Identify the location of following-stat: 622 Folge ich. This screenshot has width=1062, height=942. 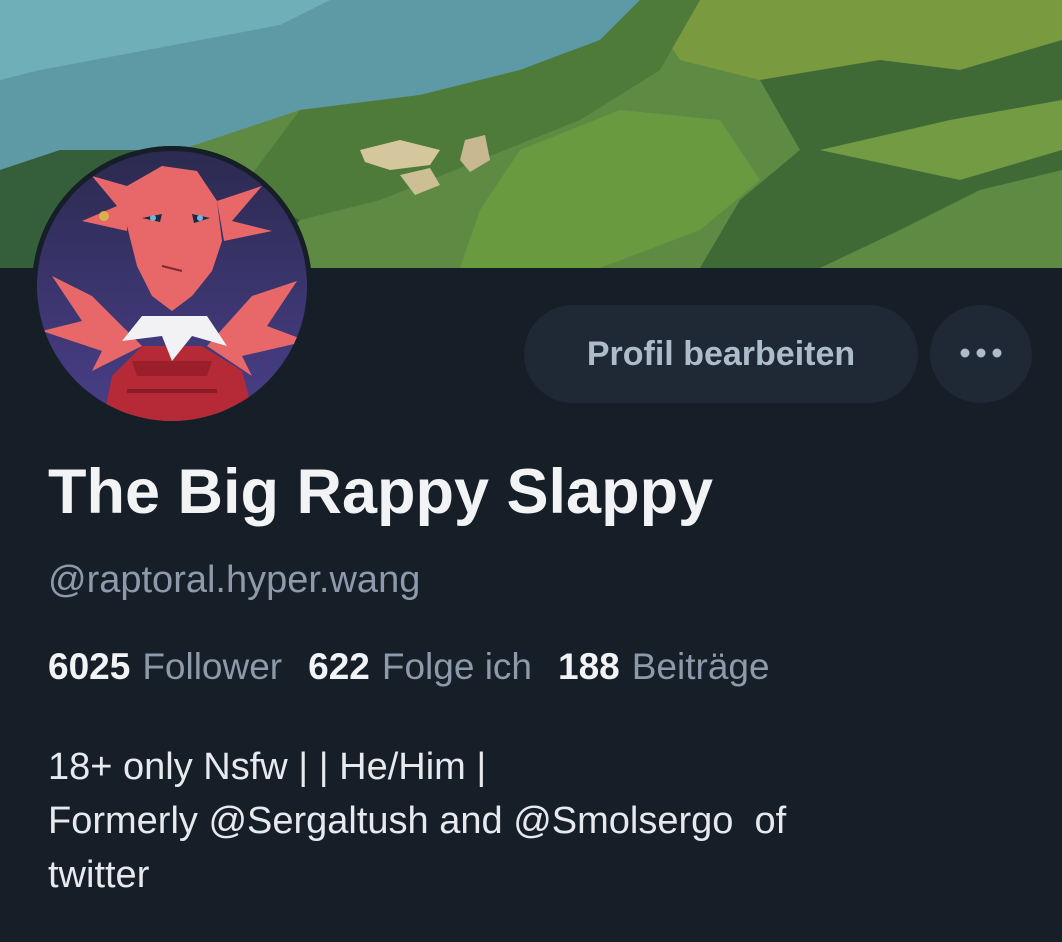
(420, 667).